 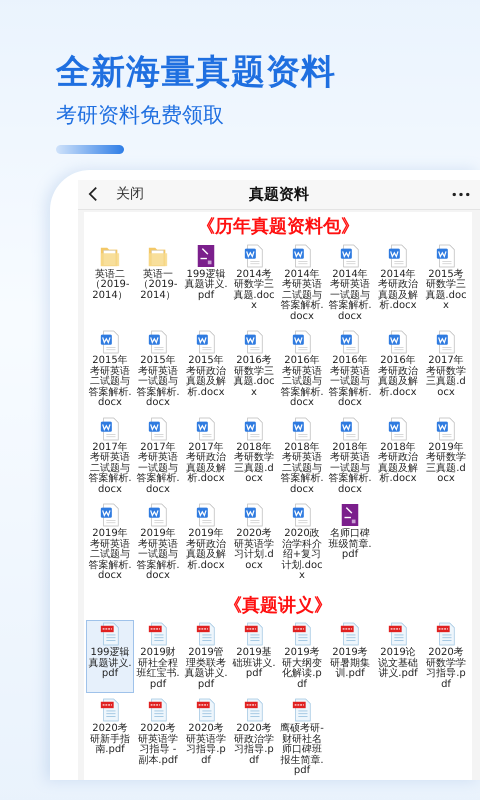 What do you see at coordinates (158, 456) in the screenshot?
I see `file-item: 2017年考研英语一试题与答案解析.docx` at bounding box center [158, 456].